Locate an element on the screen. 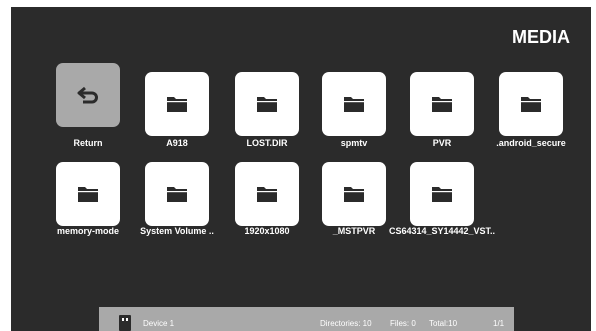 This screenshot has height=331, width=596. directories-count: Directories: 10 is located at coordinates (346, 323).